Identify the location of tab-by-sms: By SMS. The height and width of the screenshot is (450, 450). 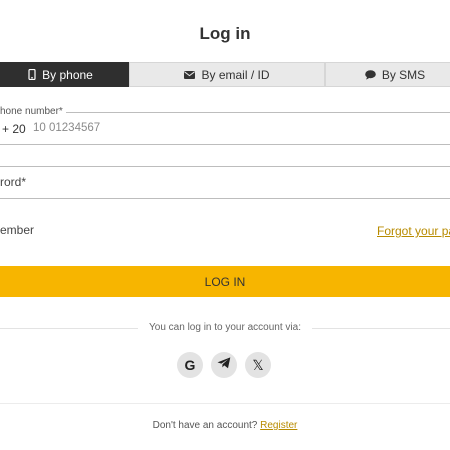
(387, 74).